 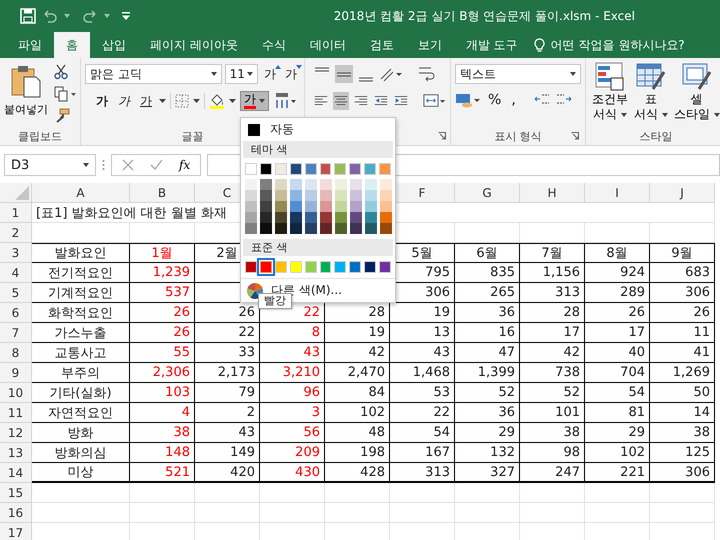 I want to click on row-header: 16, so click(x=16, y=513).